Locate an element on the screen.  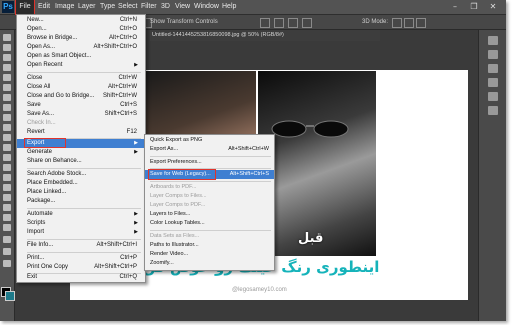
menu-file: File is located at coordinates (25, 7).